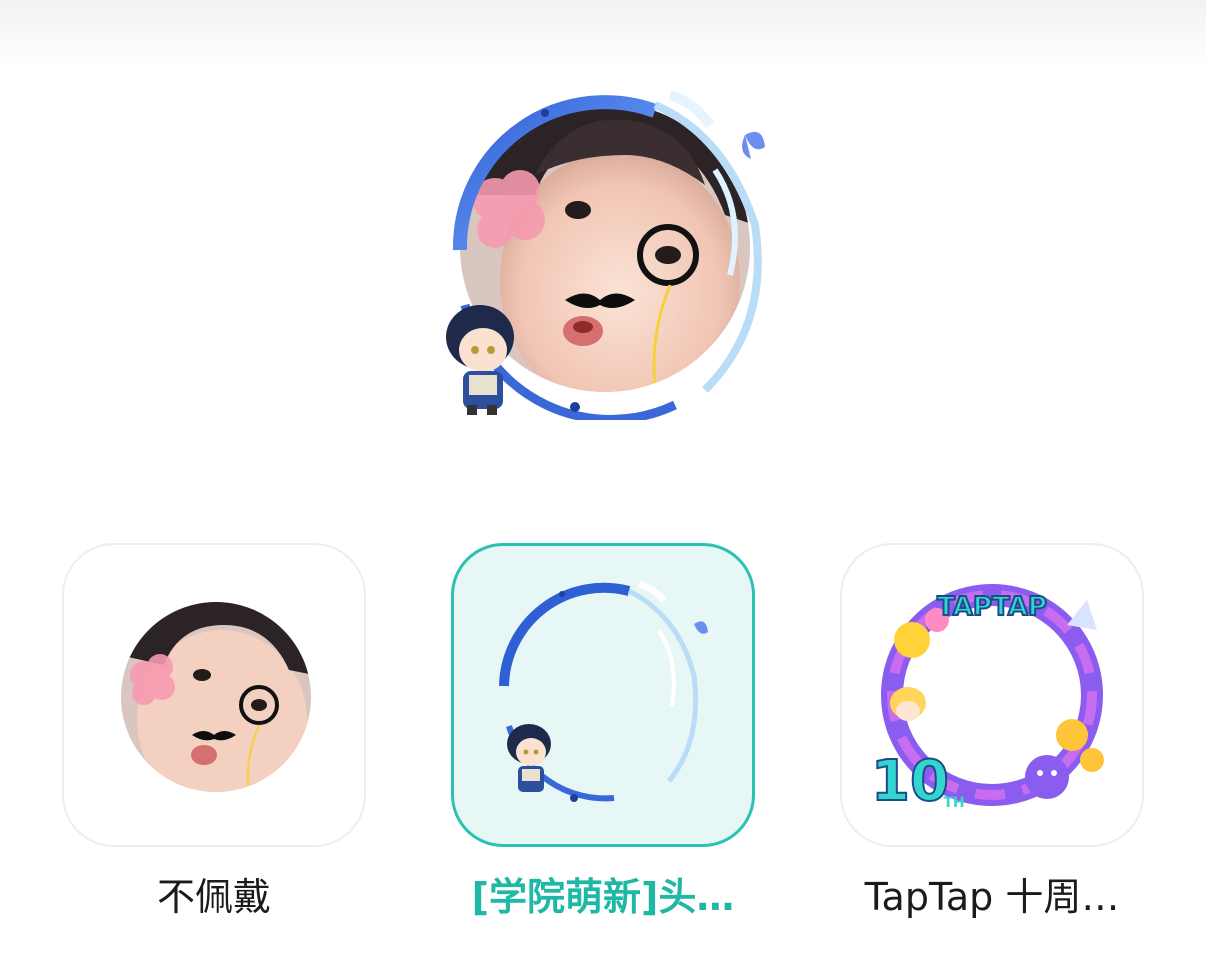  Describe the element at coordinates (953, 803) in the screenshot. I see `tenth-suffix: TH` at that location.